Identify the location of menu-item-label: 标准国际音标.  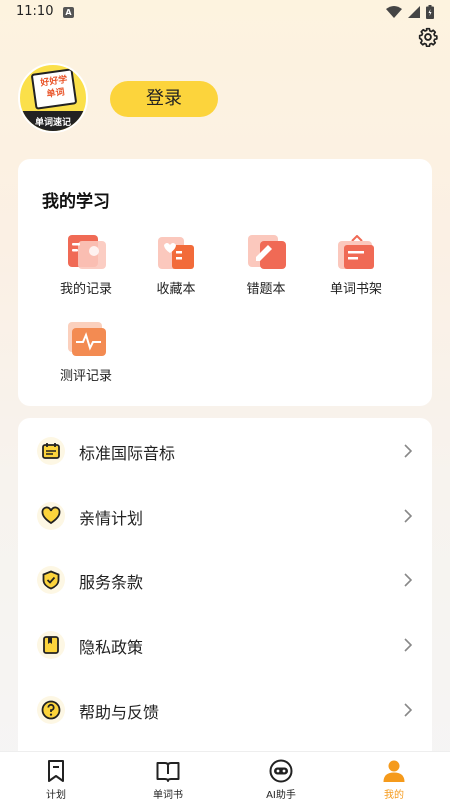
(127, 453).